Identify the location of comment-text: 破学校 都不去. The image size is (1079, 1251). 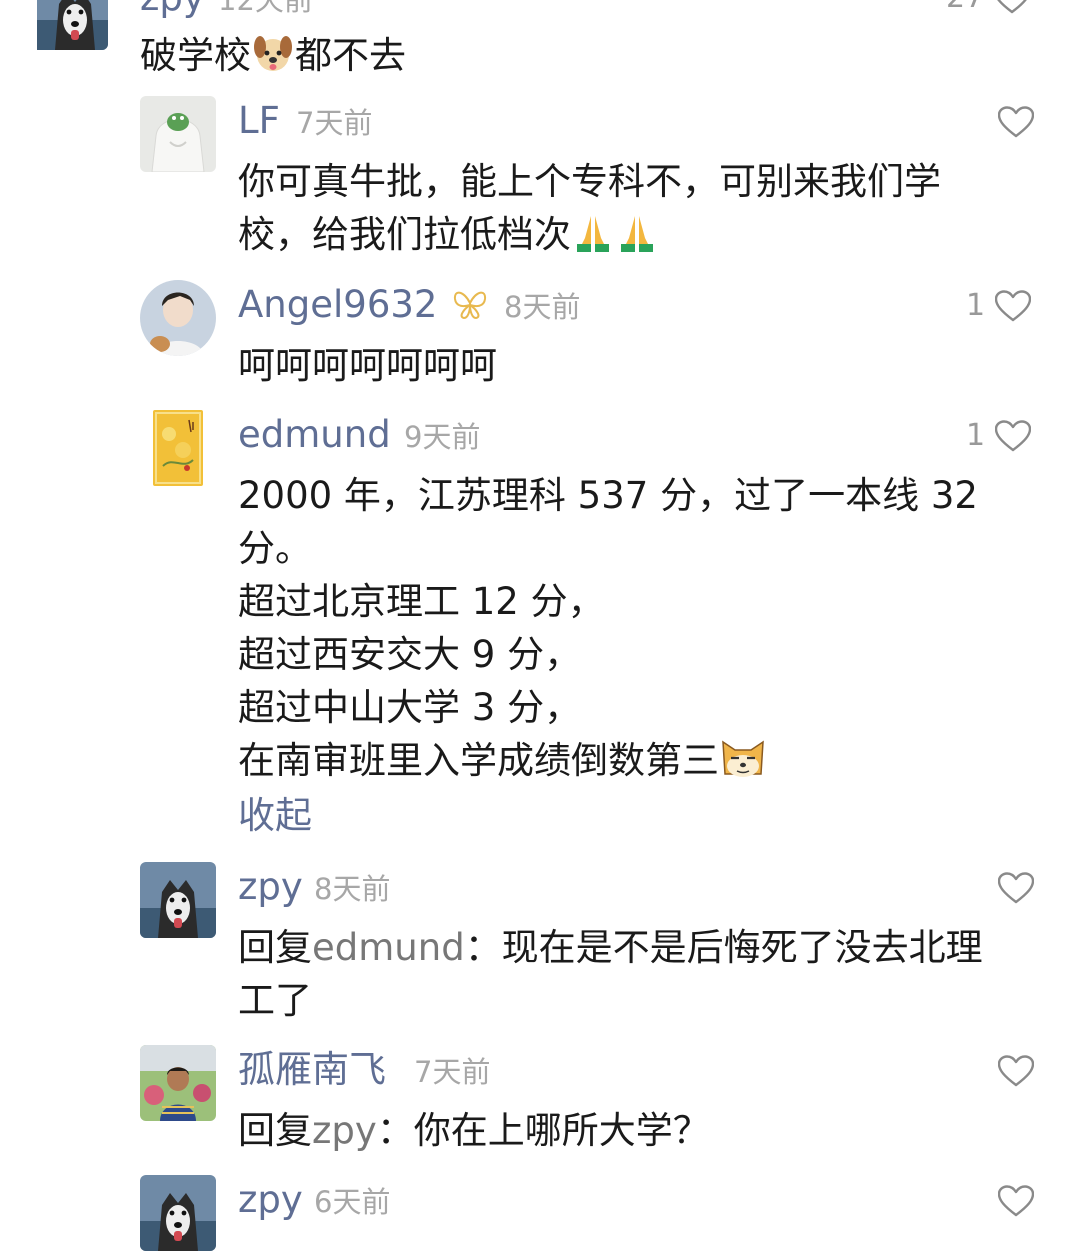
(273, 55).